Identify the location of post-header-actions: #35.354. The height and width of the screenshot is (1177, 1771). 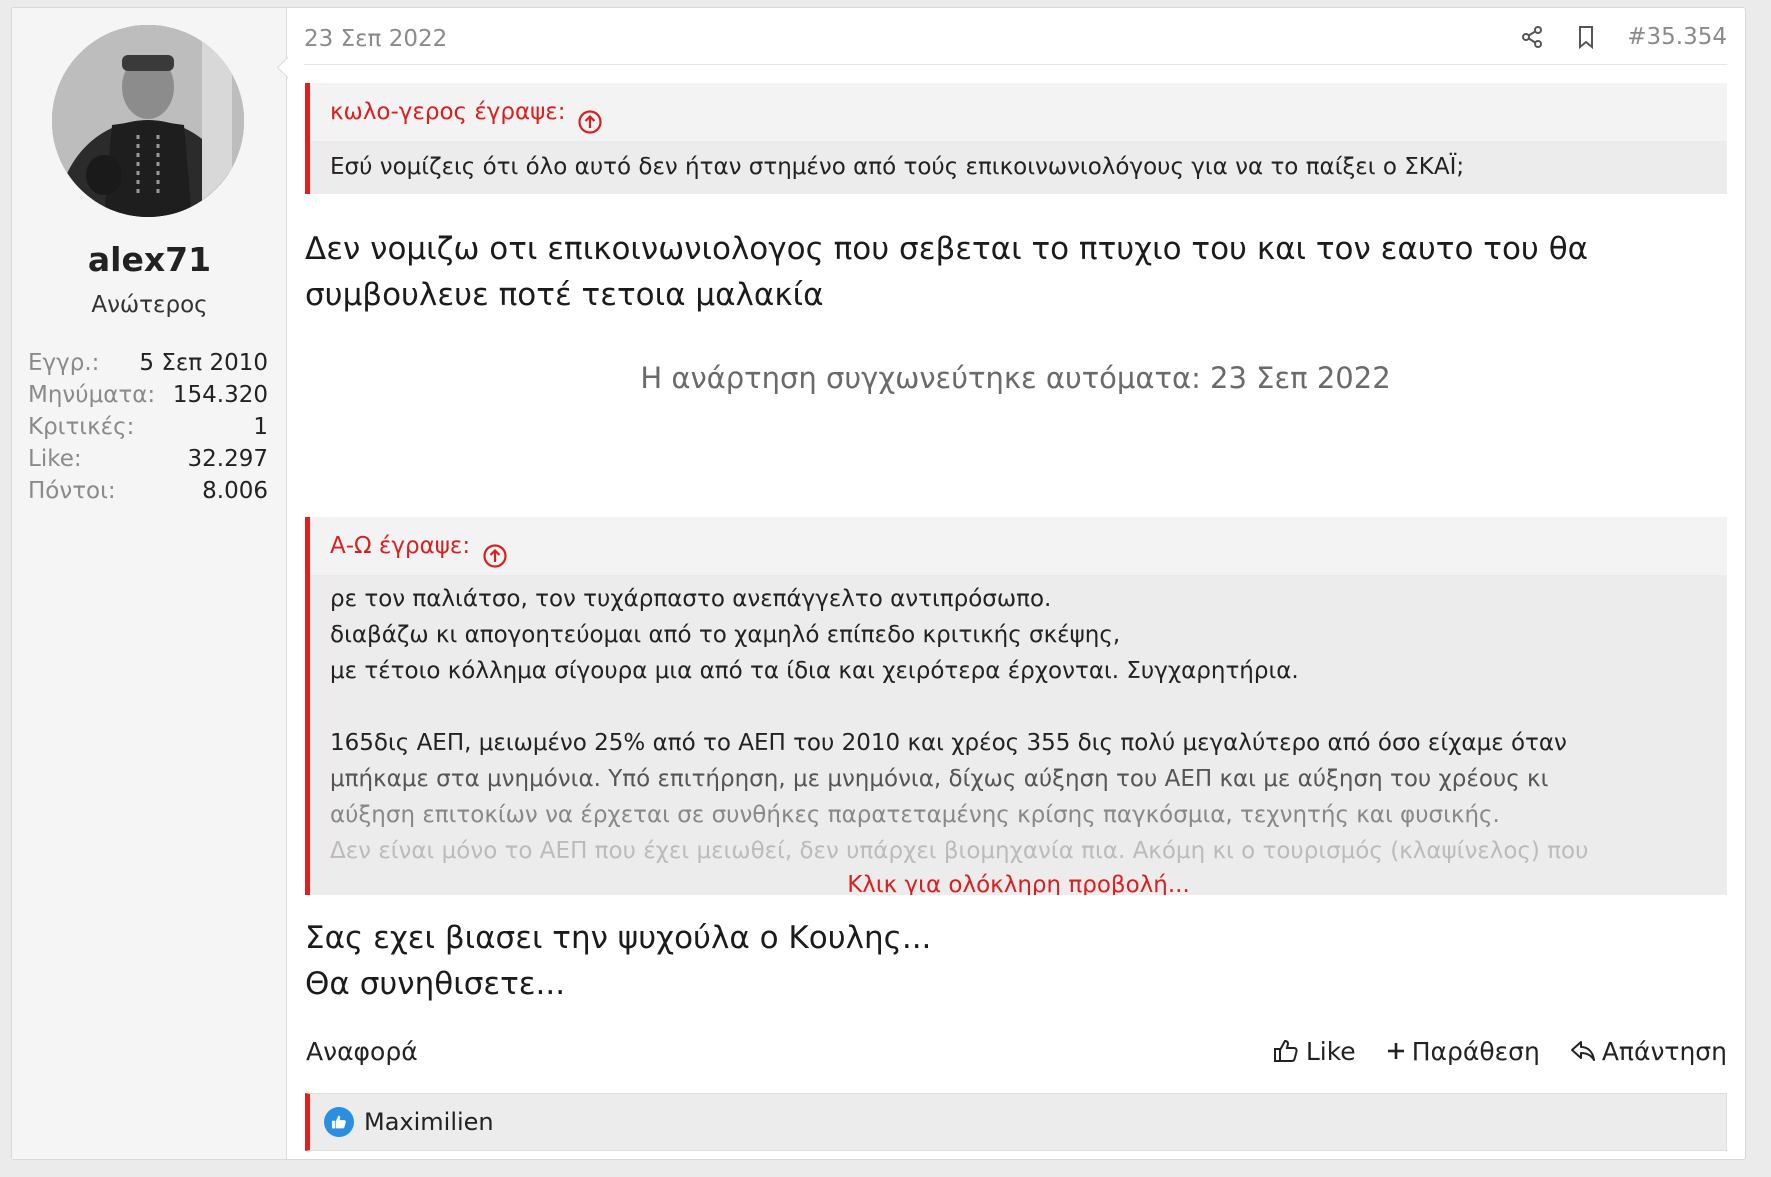
(1623, 37).